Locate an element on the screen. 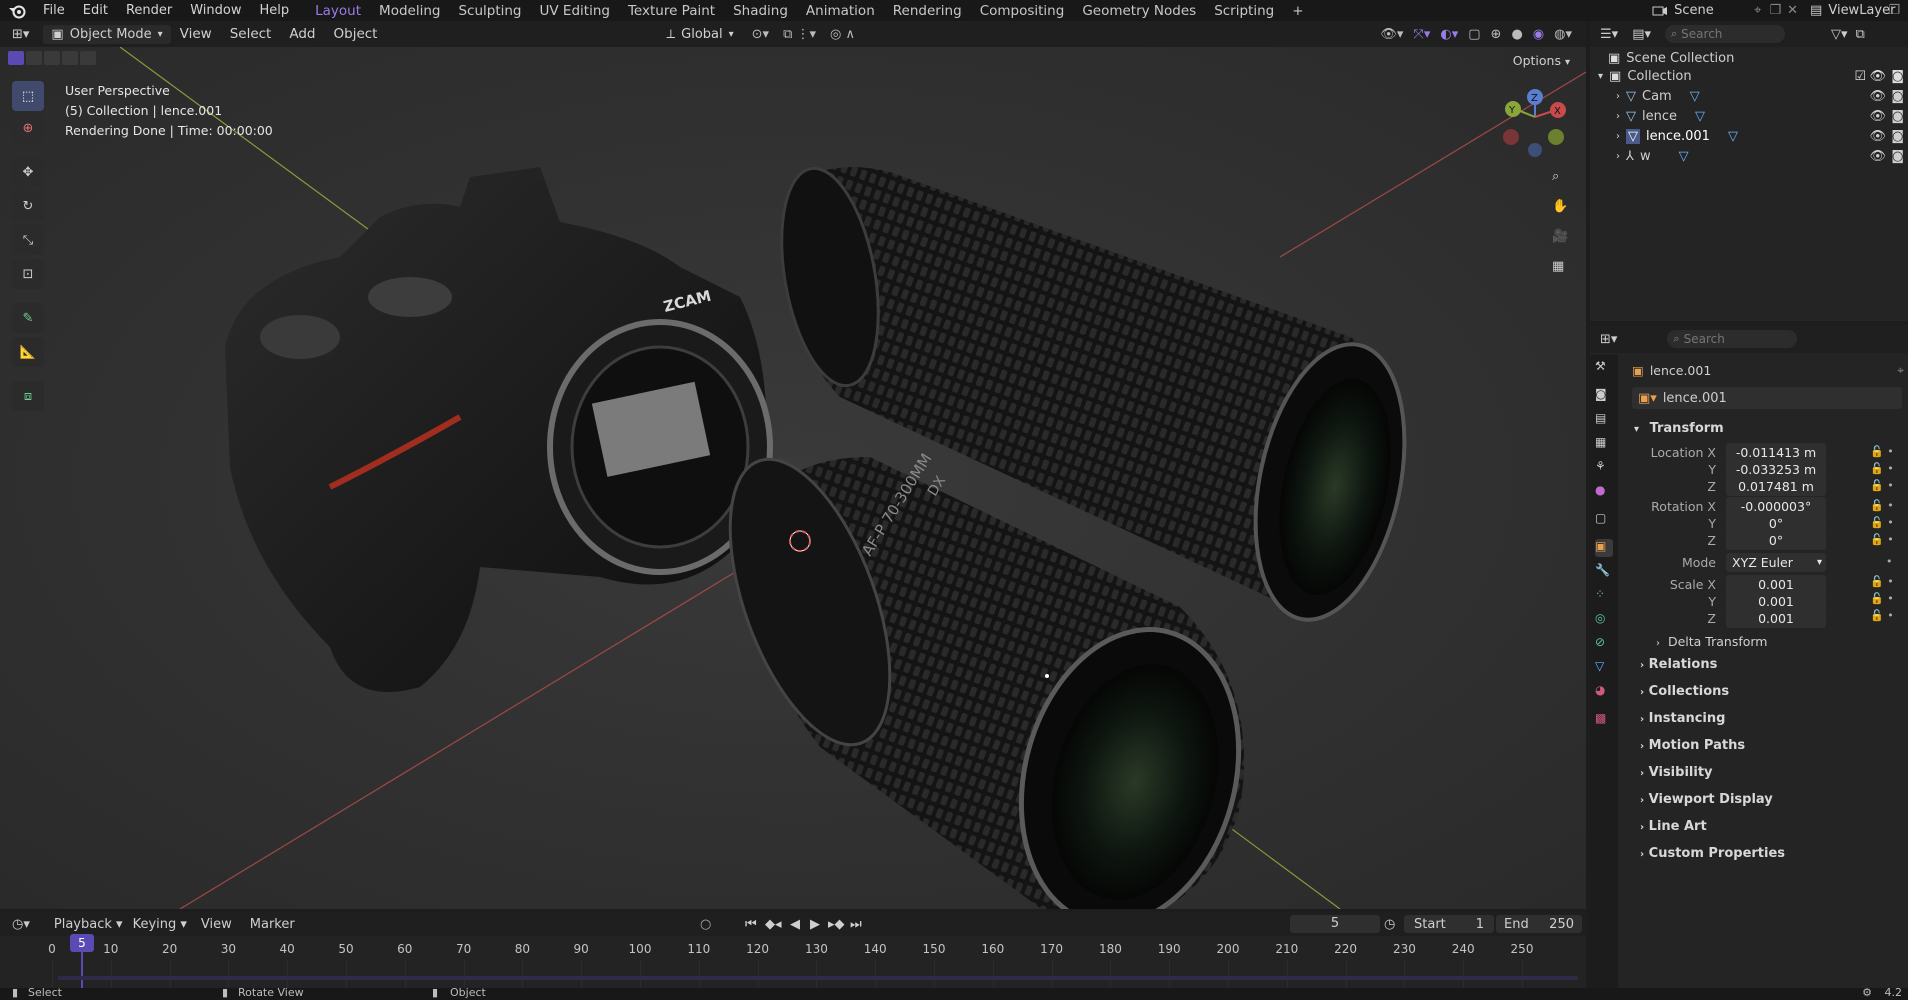  tab-modeling: Modeling is located at coordinates (409, 11).